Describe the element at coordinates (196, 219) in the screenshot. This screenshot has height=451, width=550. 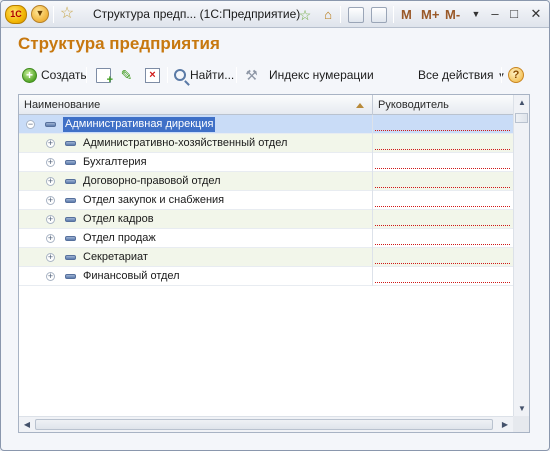
I see `cell-name: + Отдел кадров` at that location.